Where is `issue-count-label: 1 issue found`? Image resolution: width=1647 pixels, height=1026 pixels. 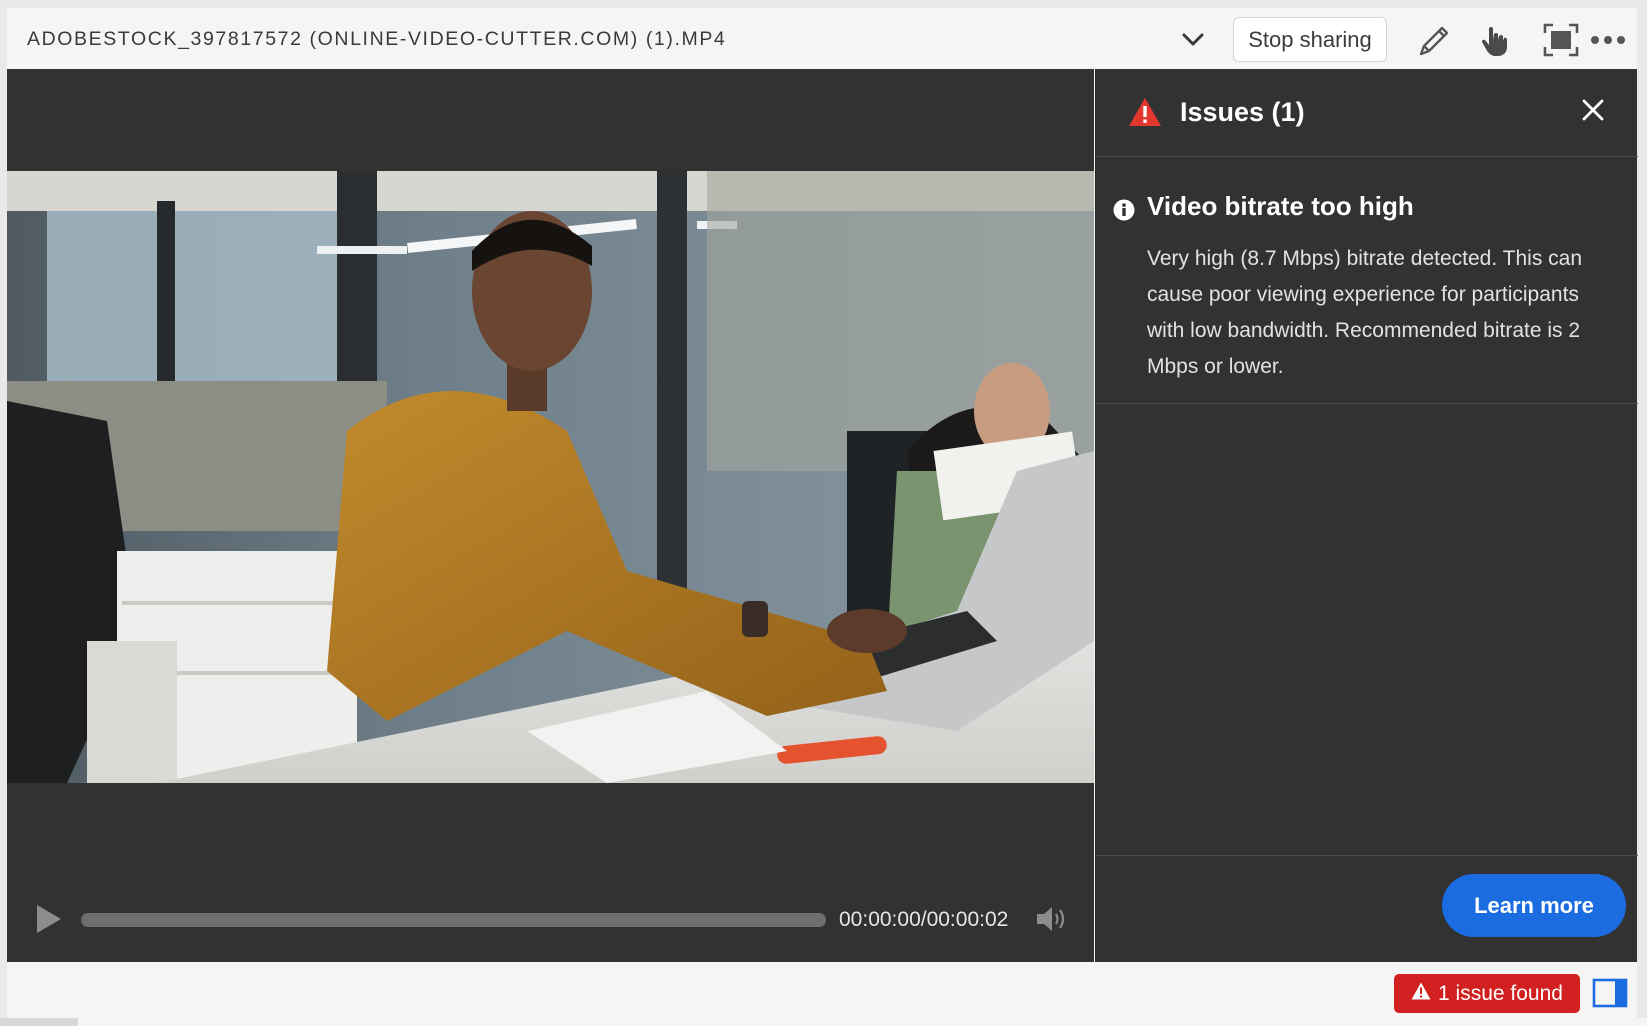
issue-count-label: 1 issue found is located at coordinates (1500, 993).